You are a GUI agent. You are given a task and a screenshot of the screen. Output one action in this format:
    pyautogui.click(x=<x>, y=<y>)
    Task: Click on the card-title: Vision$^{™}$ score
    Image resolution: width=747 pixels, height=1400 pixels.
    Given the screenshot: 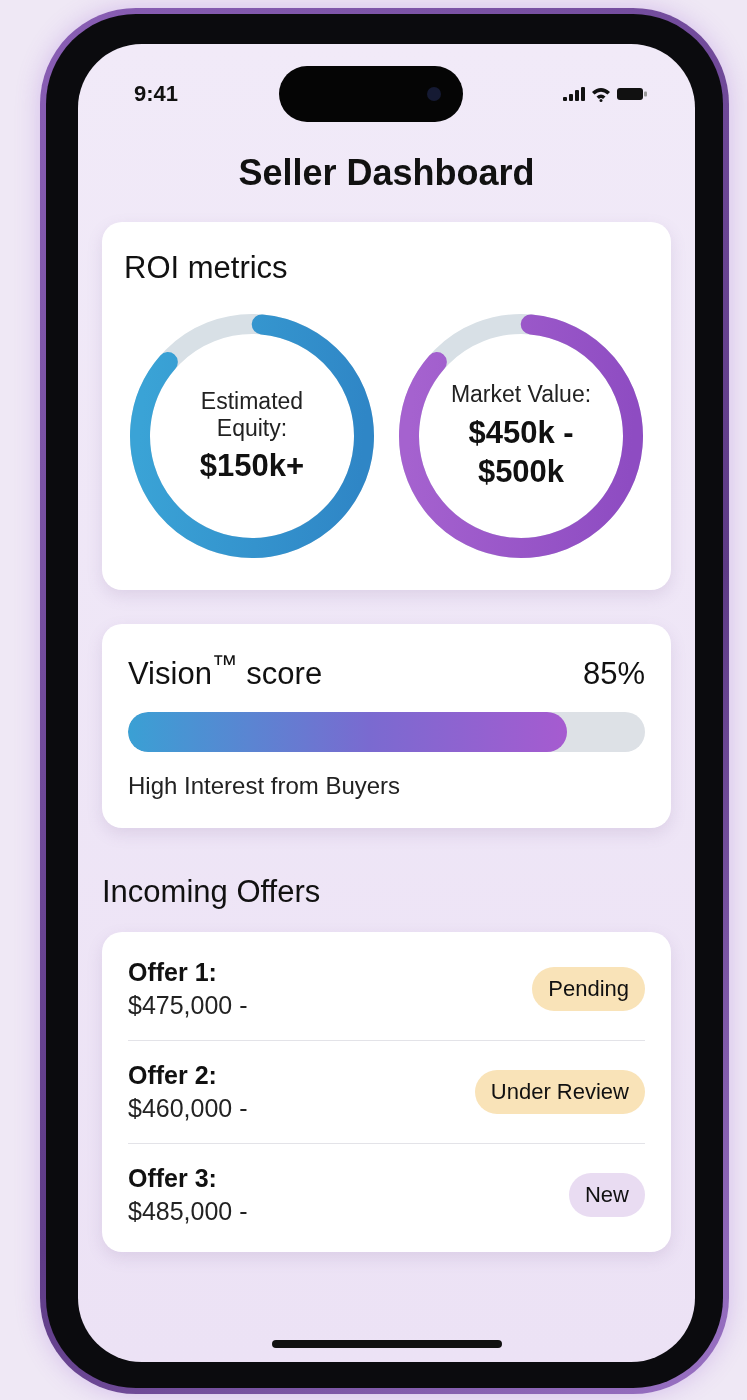 What is the action you would take?
    pyautogui.click(x=225, y=671)
    